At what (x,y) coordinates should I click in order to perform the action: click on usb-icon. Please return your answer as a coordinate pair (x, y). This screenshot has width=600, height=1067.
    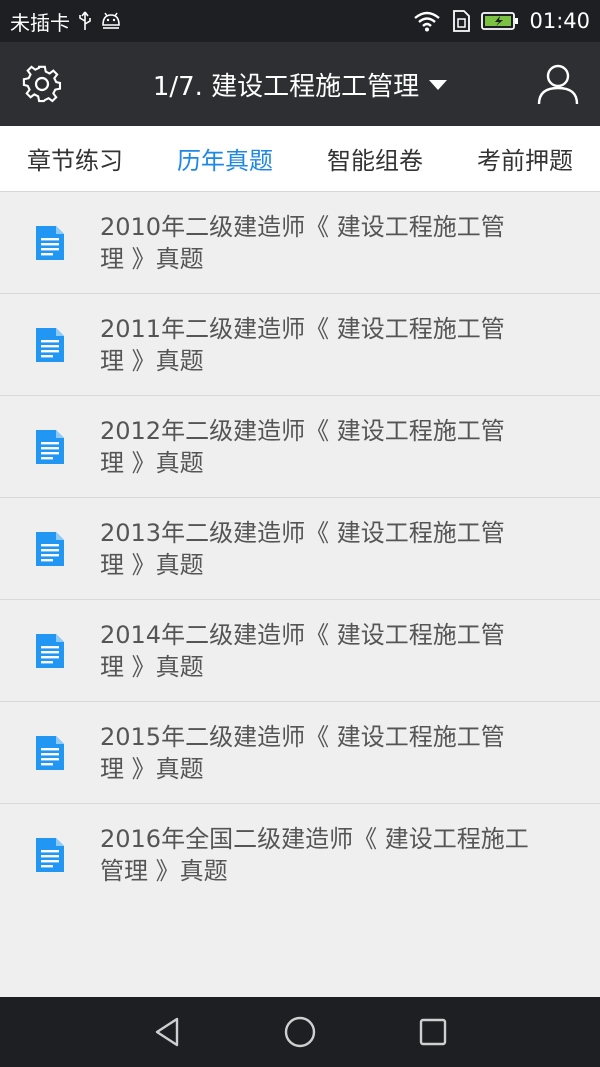
    Looking at the image, I should click on (85, 21).